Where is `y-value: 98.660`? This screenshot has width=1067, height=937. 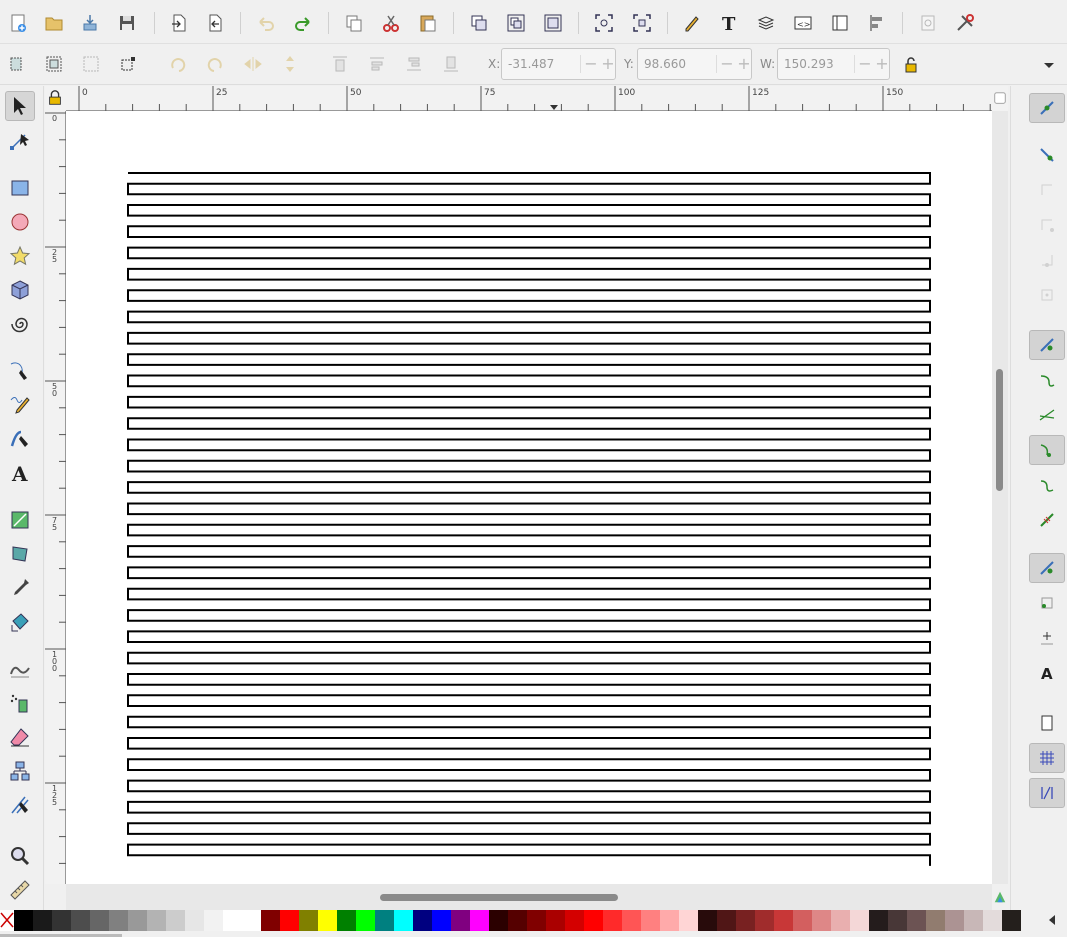
y-value: 98.660 is located at coordinates (665, 64).